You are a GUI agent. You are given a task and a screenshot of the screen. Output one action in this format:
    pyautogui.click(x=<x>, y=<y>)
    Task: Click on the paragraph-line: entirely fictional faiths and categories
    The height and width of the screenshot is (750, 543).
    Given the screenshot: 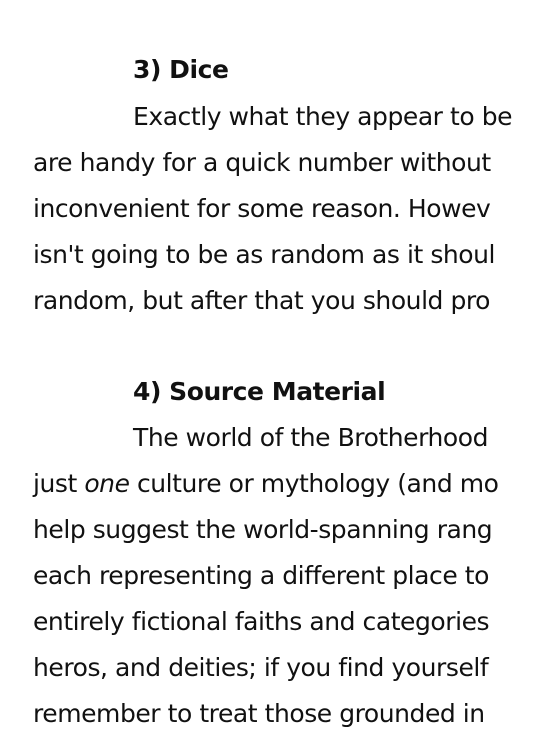 What is the action you would take?
    pyautogui.click(x=261, y=621)
    